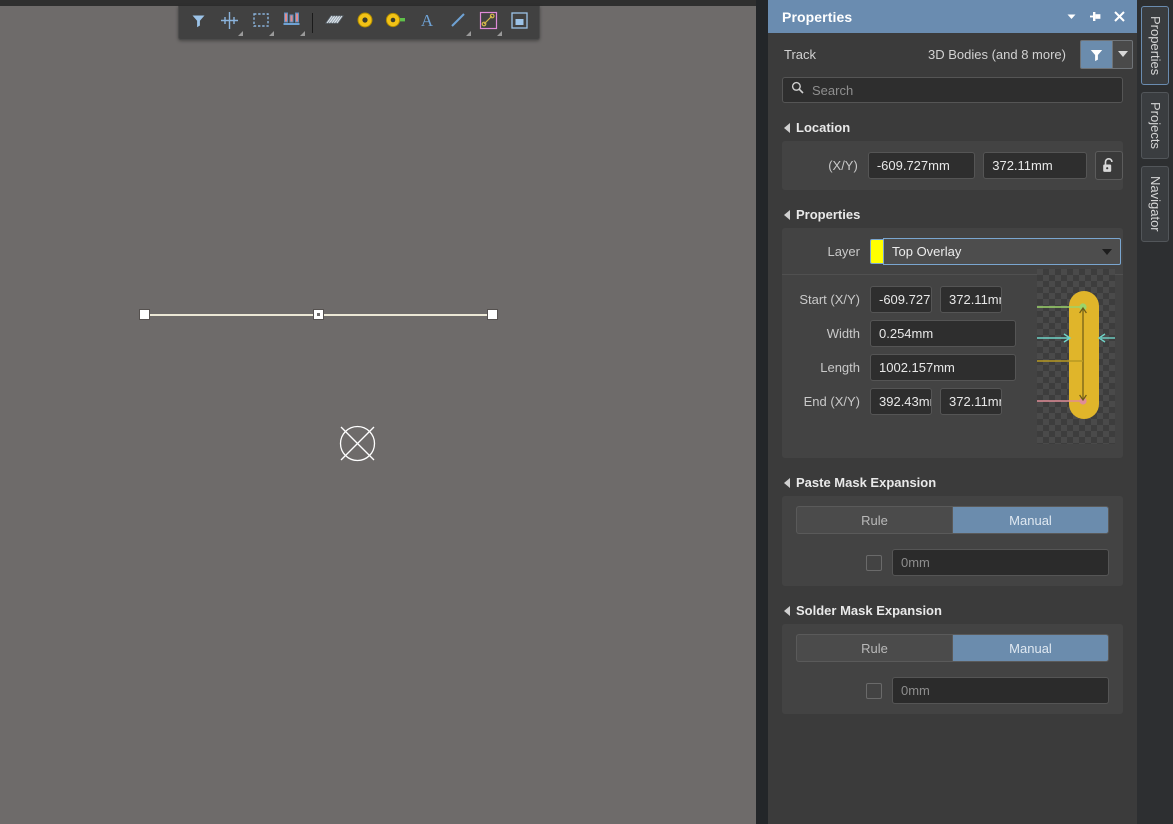  I want to click on canvas-panel-divider, so click(762, 412).